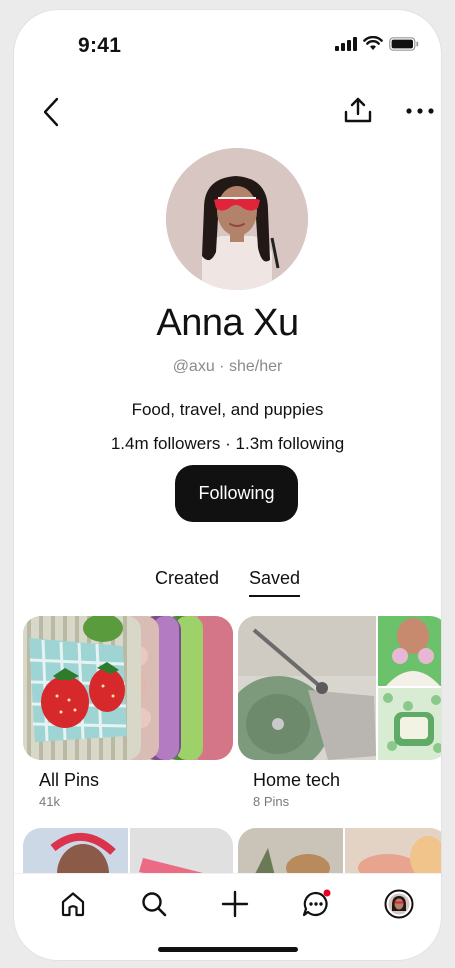  I want to click on nav-create-button, so click(235, 904).